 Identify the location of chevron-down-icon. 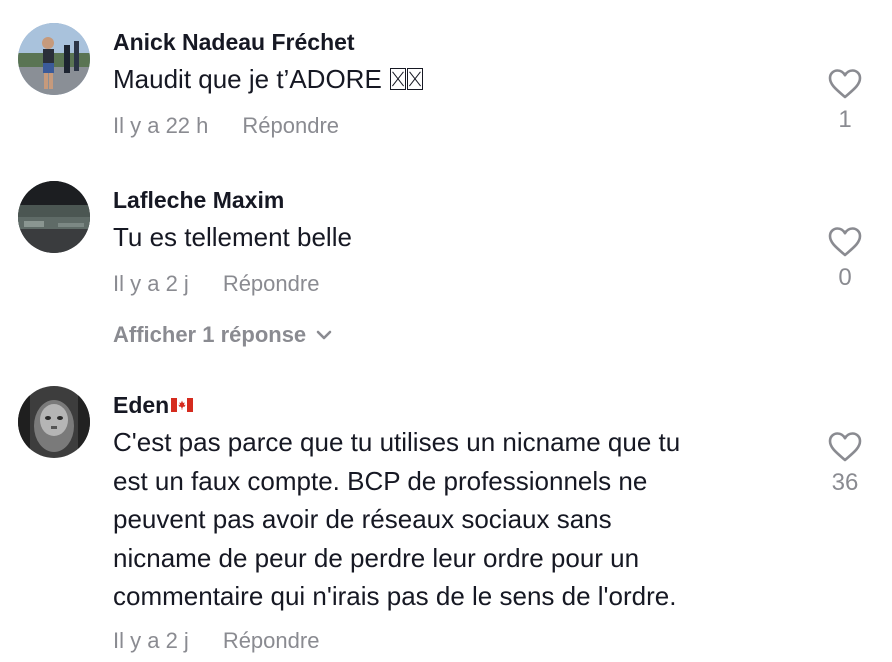
(324, 335).